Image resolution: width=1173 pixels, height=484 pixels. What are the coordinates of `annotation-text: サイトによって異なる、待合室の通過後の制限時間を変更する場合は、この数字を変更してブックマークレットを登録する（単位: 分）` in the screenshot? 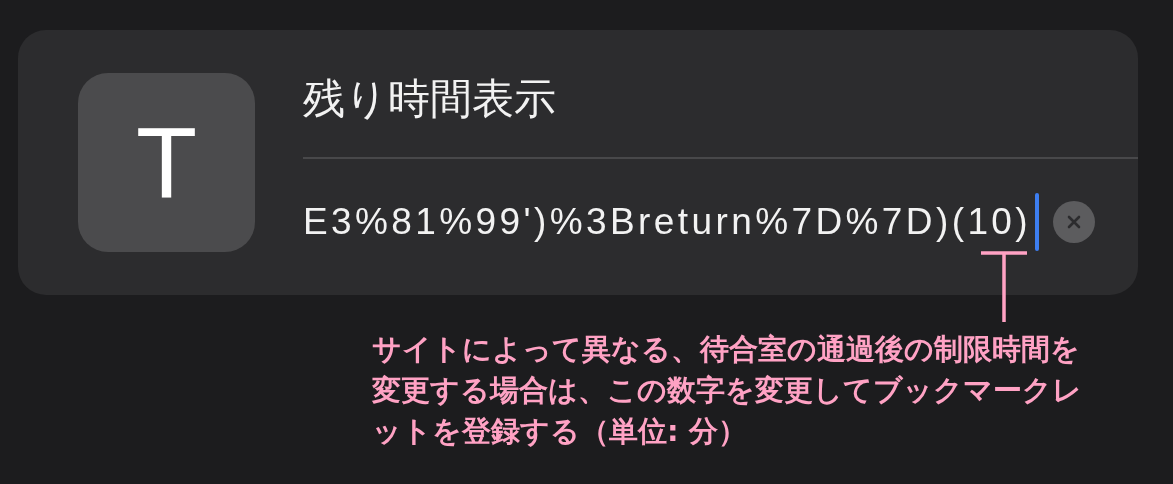 It's located at (727, 390).